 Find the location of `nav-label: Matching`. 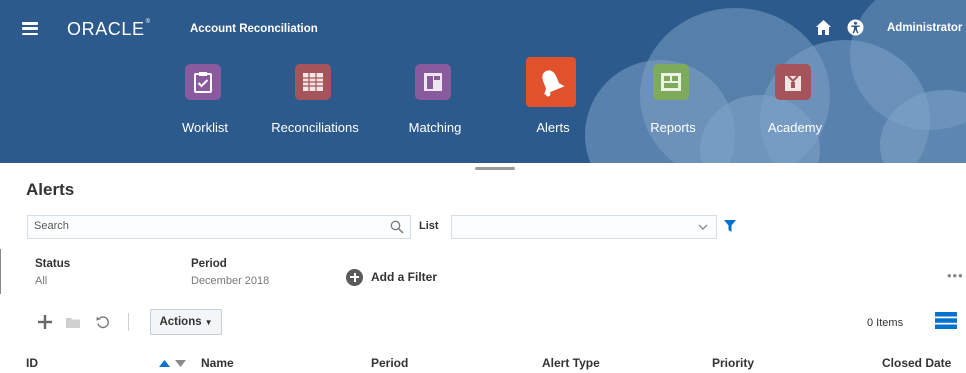

nav-label: Matching is located at coordinates (435, 127).